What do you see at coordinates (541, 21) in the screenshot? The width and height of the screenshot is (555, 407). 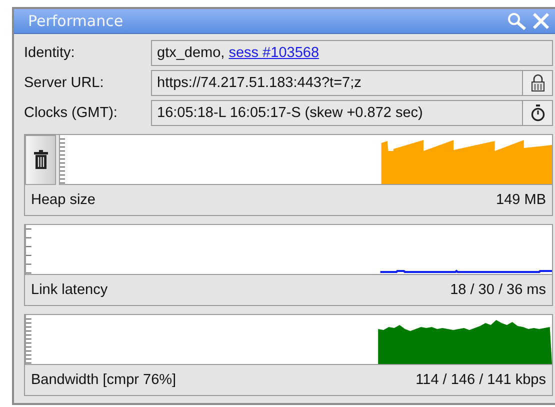 I see `close-icon` at bounding box center [541, 21].